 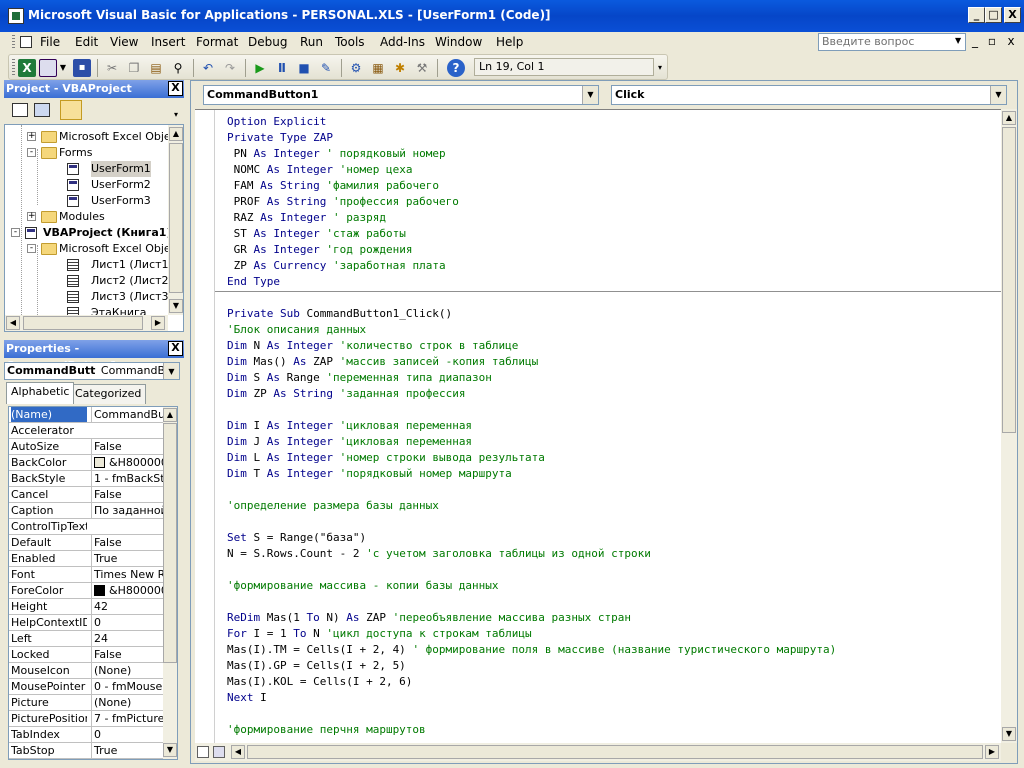 I want to click on property-value: CommandButt, so click(x=127, y=414).